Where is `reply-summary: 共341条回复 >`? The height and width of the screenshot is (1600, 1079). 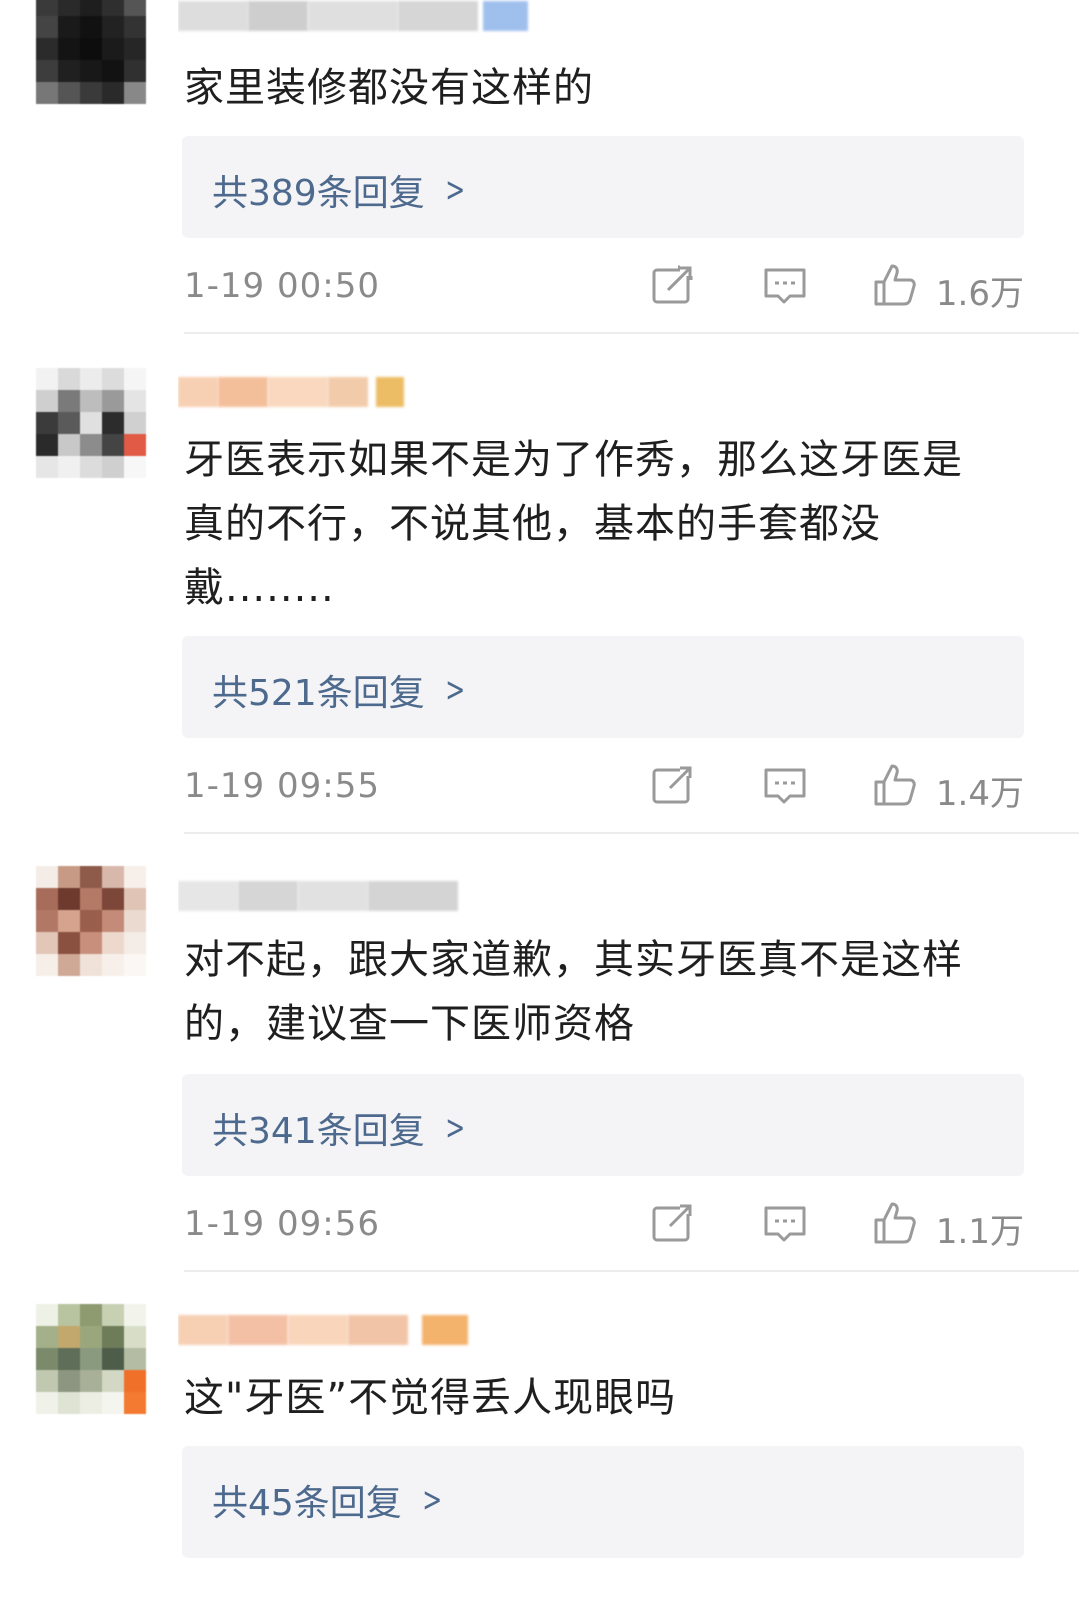
reply-summary: 共341条回复 > is located at coordinates (603, 1125).